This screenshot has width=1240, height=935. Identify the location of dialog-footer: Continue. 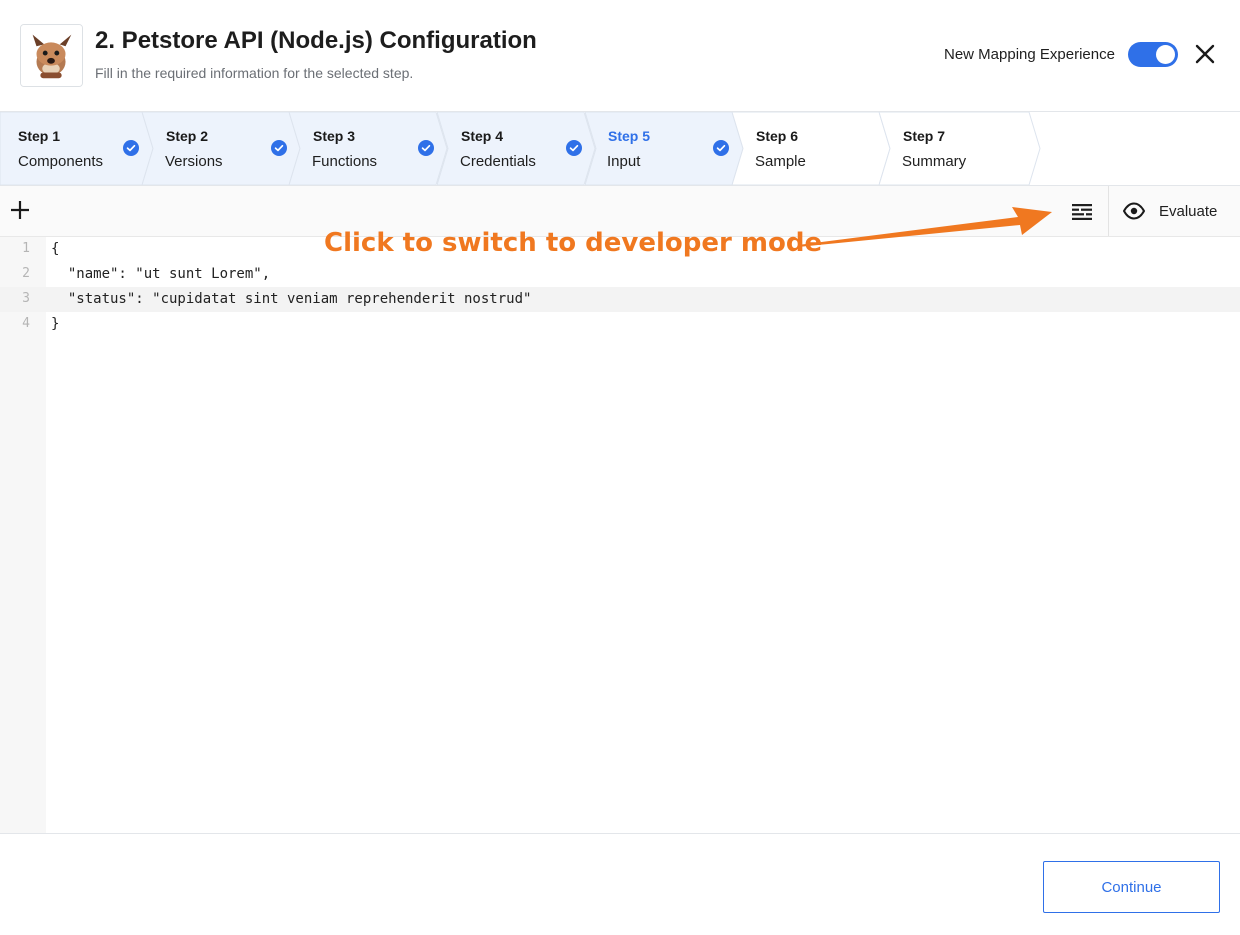
(620, 884).